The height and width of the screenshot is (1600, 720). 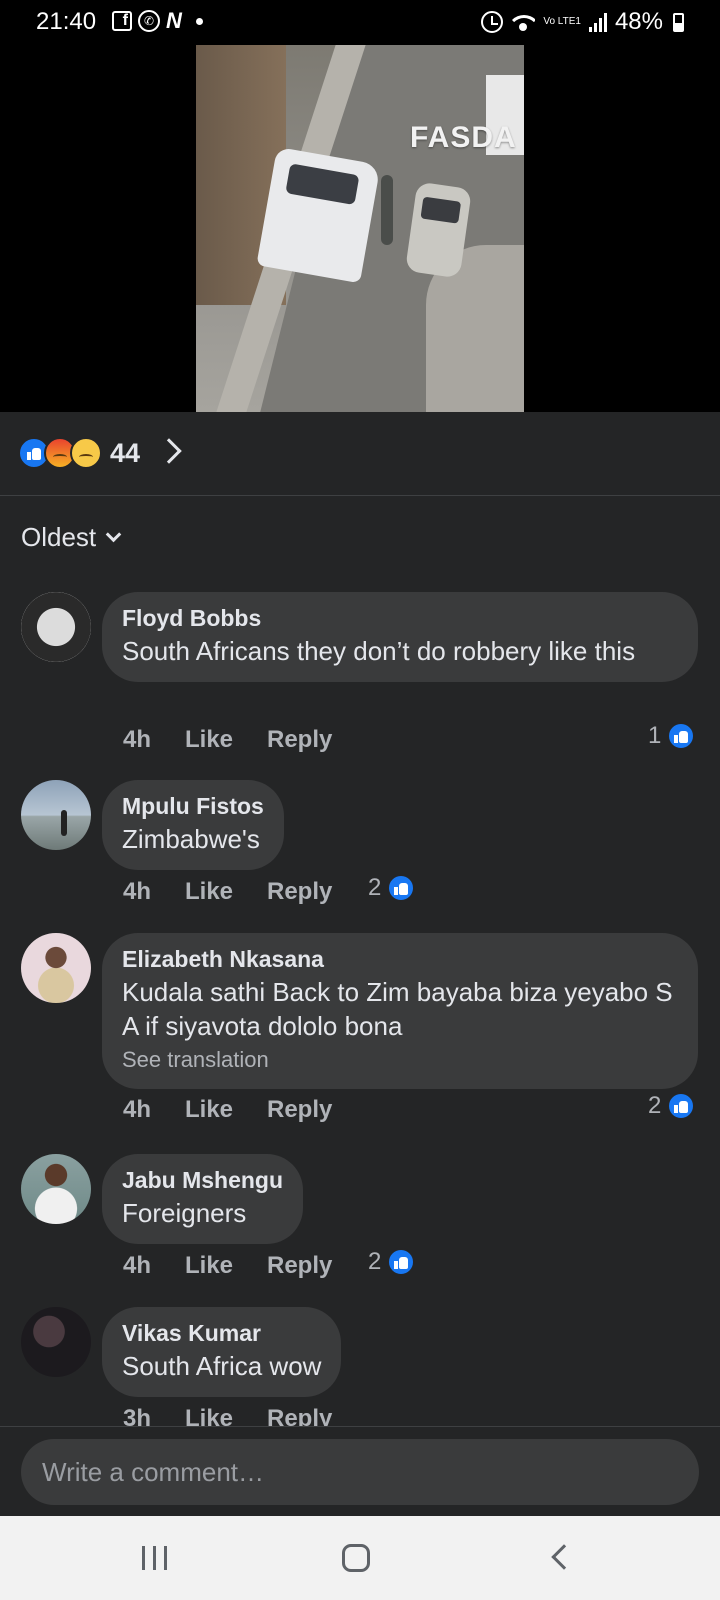 What do you see at coordinates (221, 1333) in the screenshot?
I see `comment-author: Vikas Kumar` at bounding box center [221, 1333].